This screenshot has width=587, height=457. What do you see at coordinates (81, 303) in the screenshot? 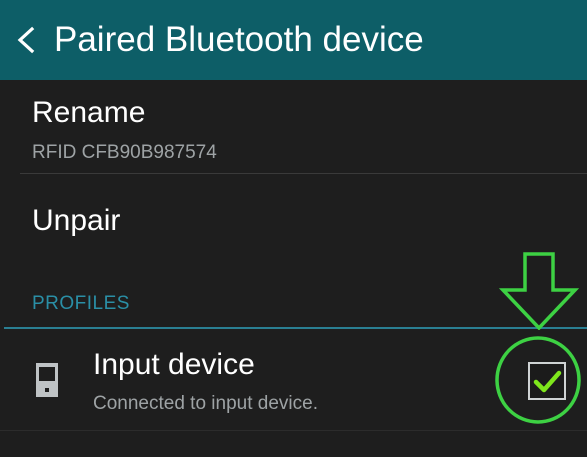
I see `profiles-section-header: PROFILES` at bounding box center [81, 303].